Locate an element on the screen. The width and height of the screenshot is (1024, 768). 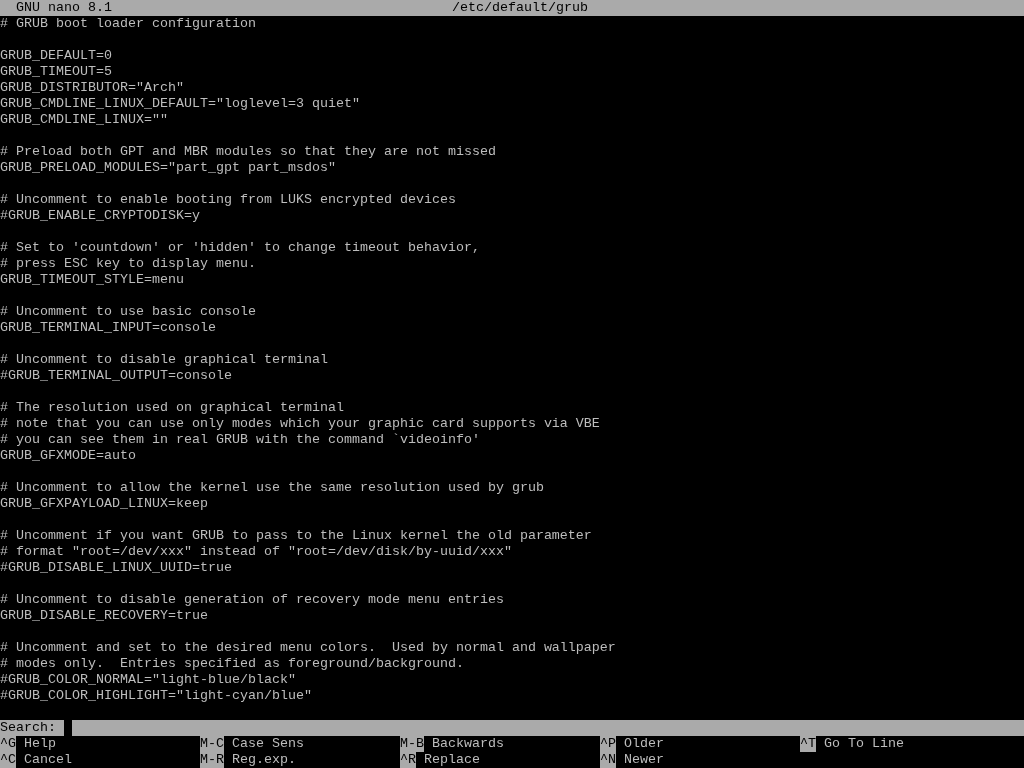
code-line: # you can see them in real GRUB with the command `videoinfo' is located at coordinates (240, 439).